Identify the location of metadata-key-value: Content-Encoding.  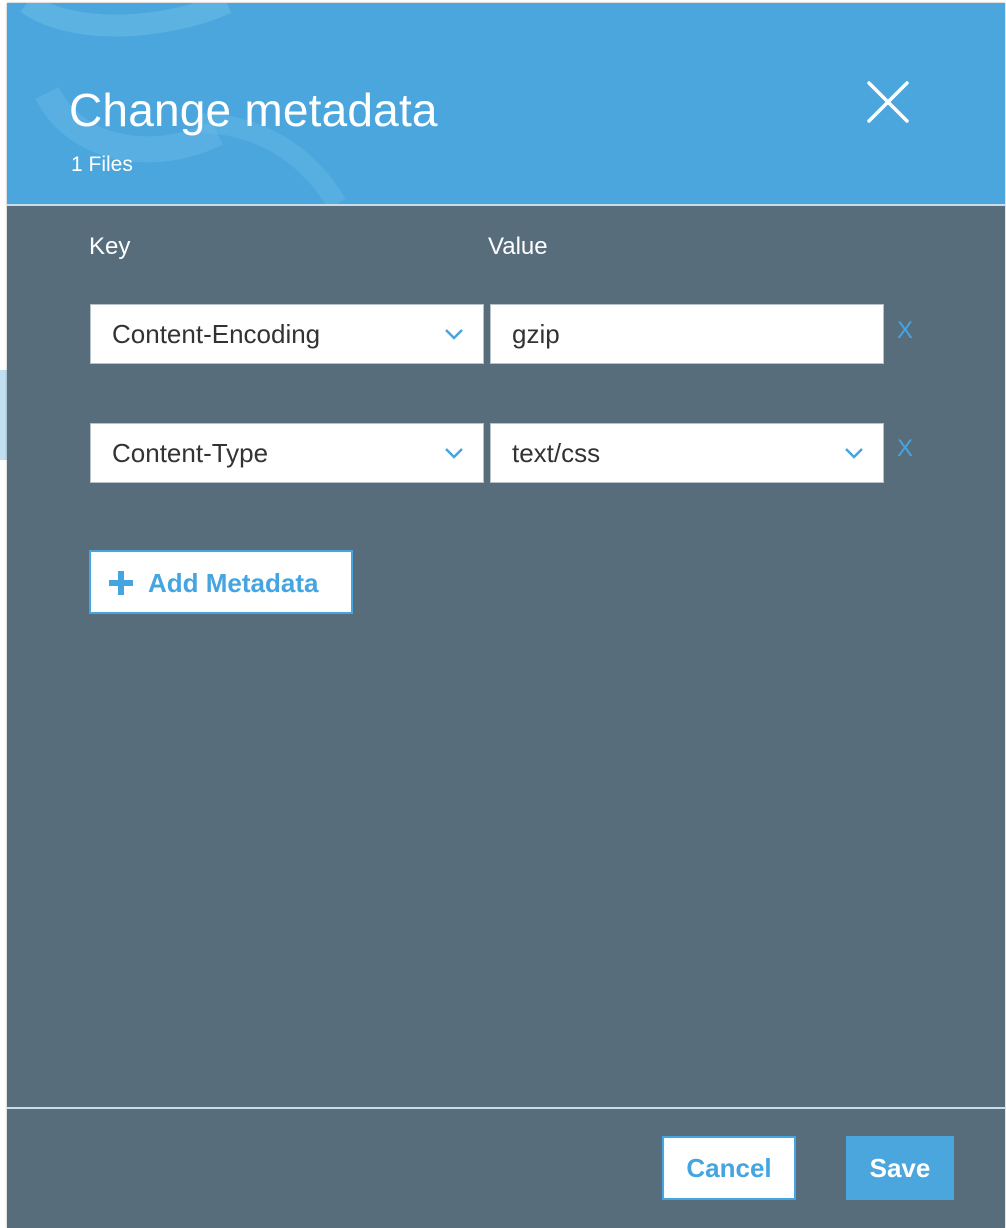
(216, 334).